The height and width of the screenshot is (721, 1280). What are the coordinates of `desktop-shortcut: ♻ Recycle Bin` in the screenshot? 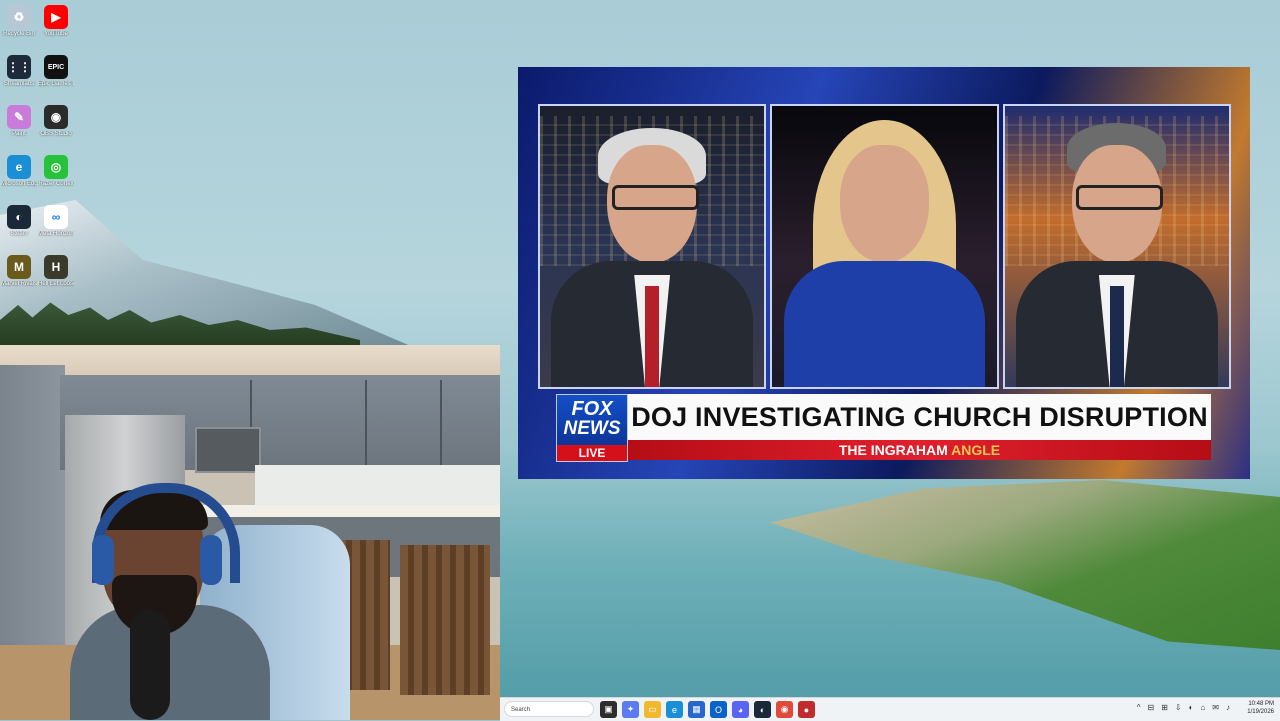 It's located at (19, 21).